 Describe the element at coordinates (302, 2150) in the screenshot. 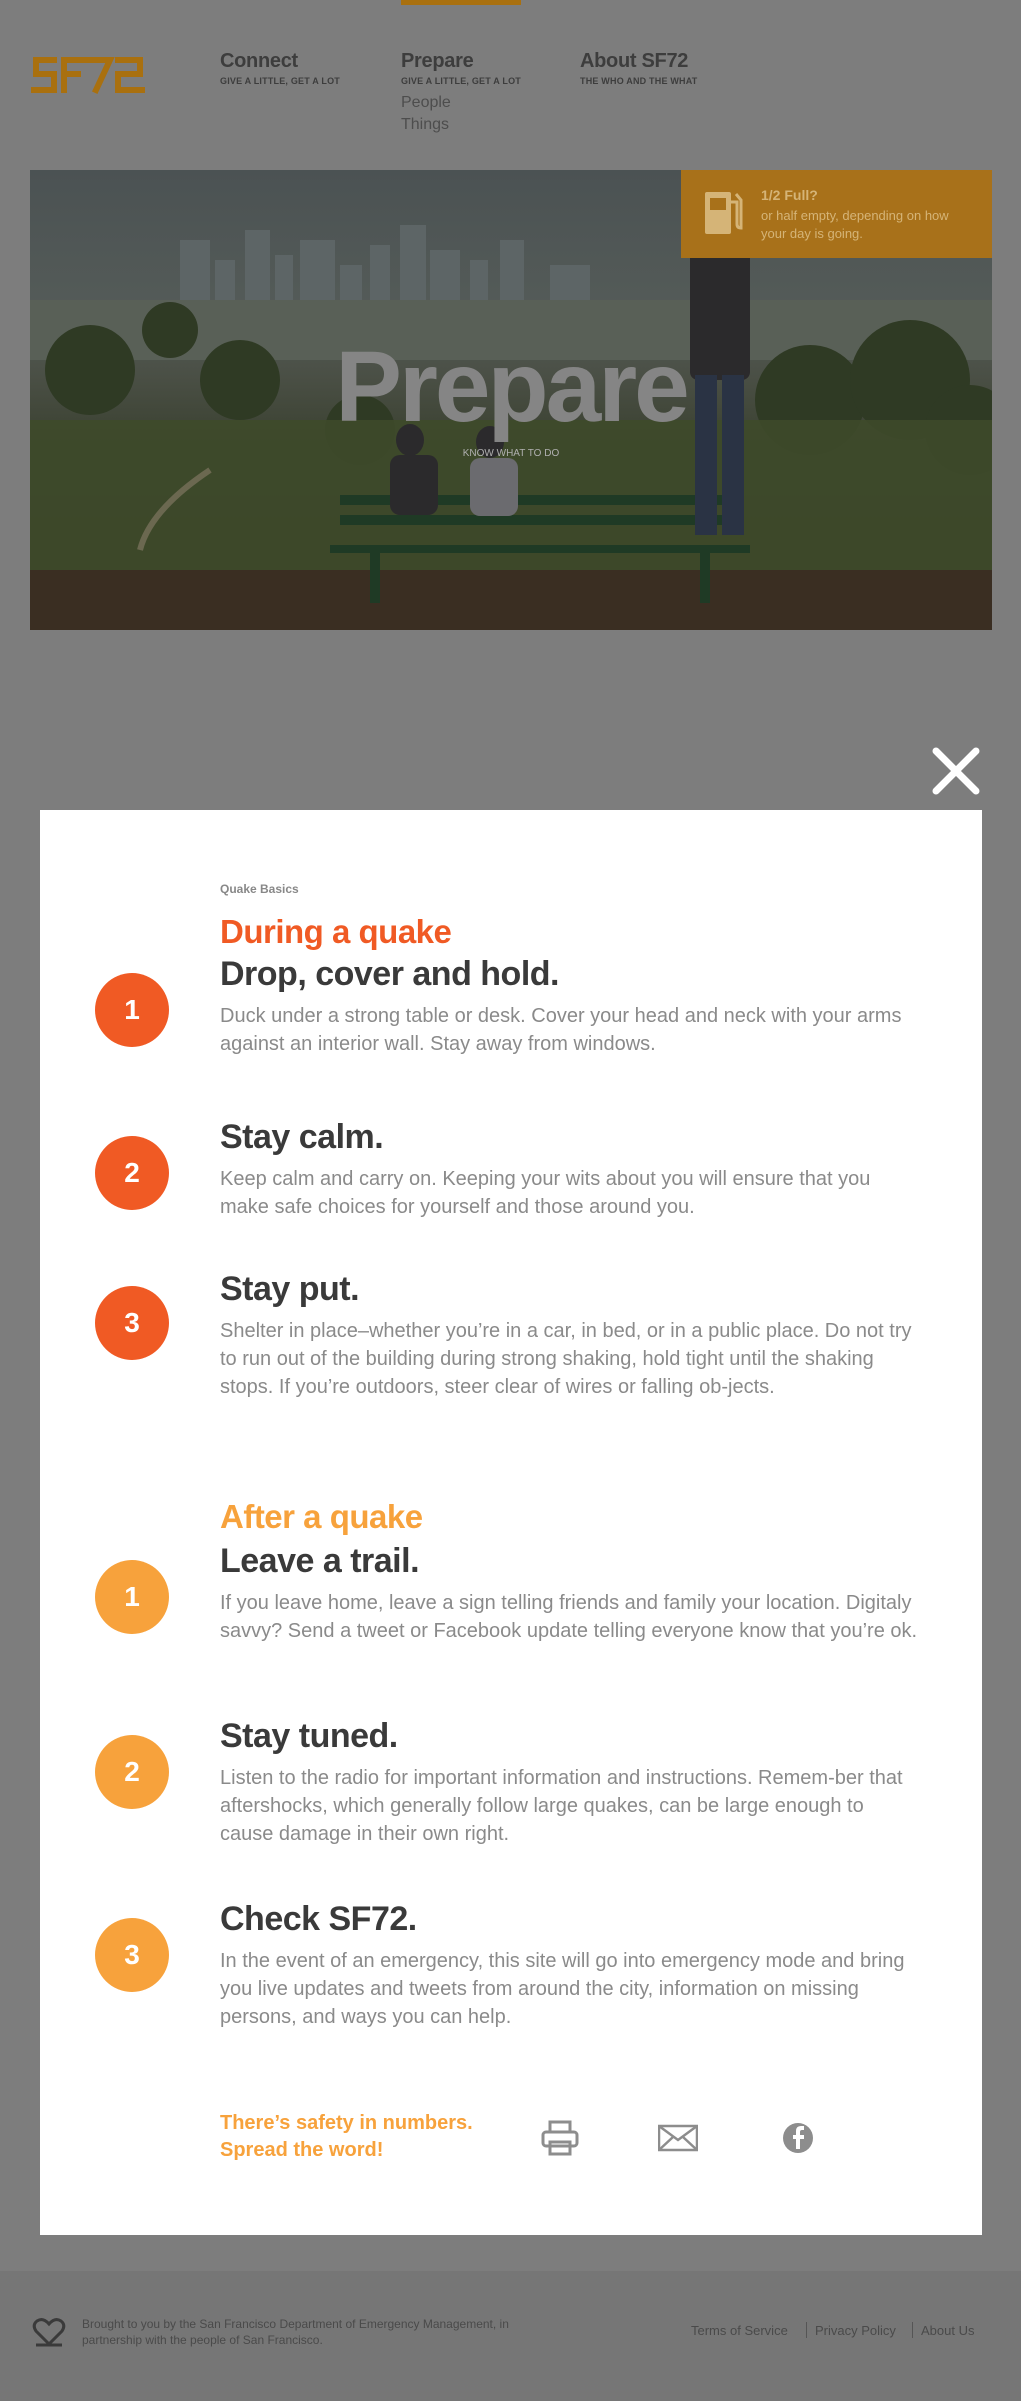

I see `share-line-2: Spread the word!` at that location.